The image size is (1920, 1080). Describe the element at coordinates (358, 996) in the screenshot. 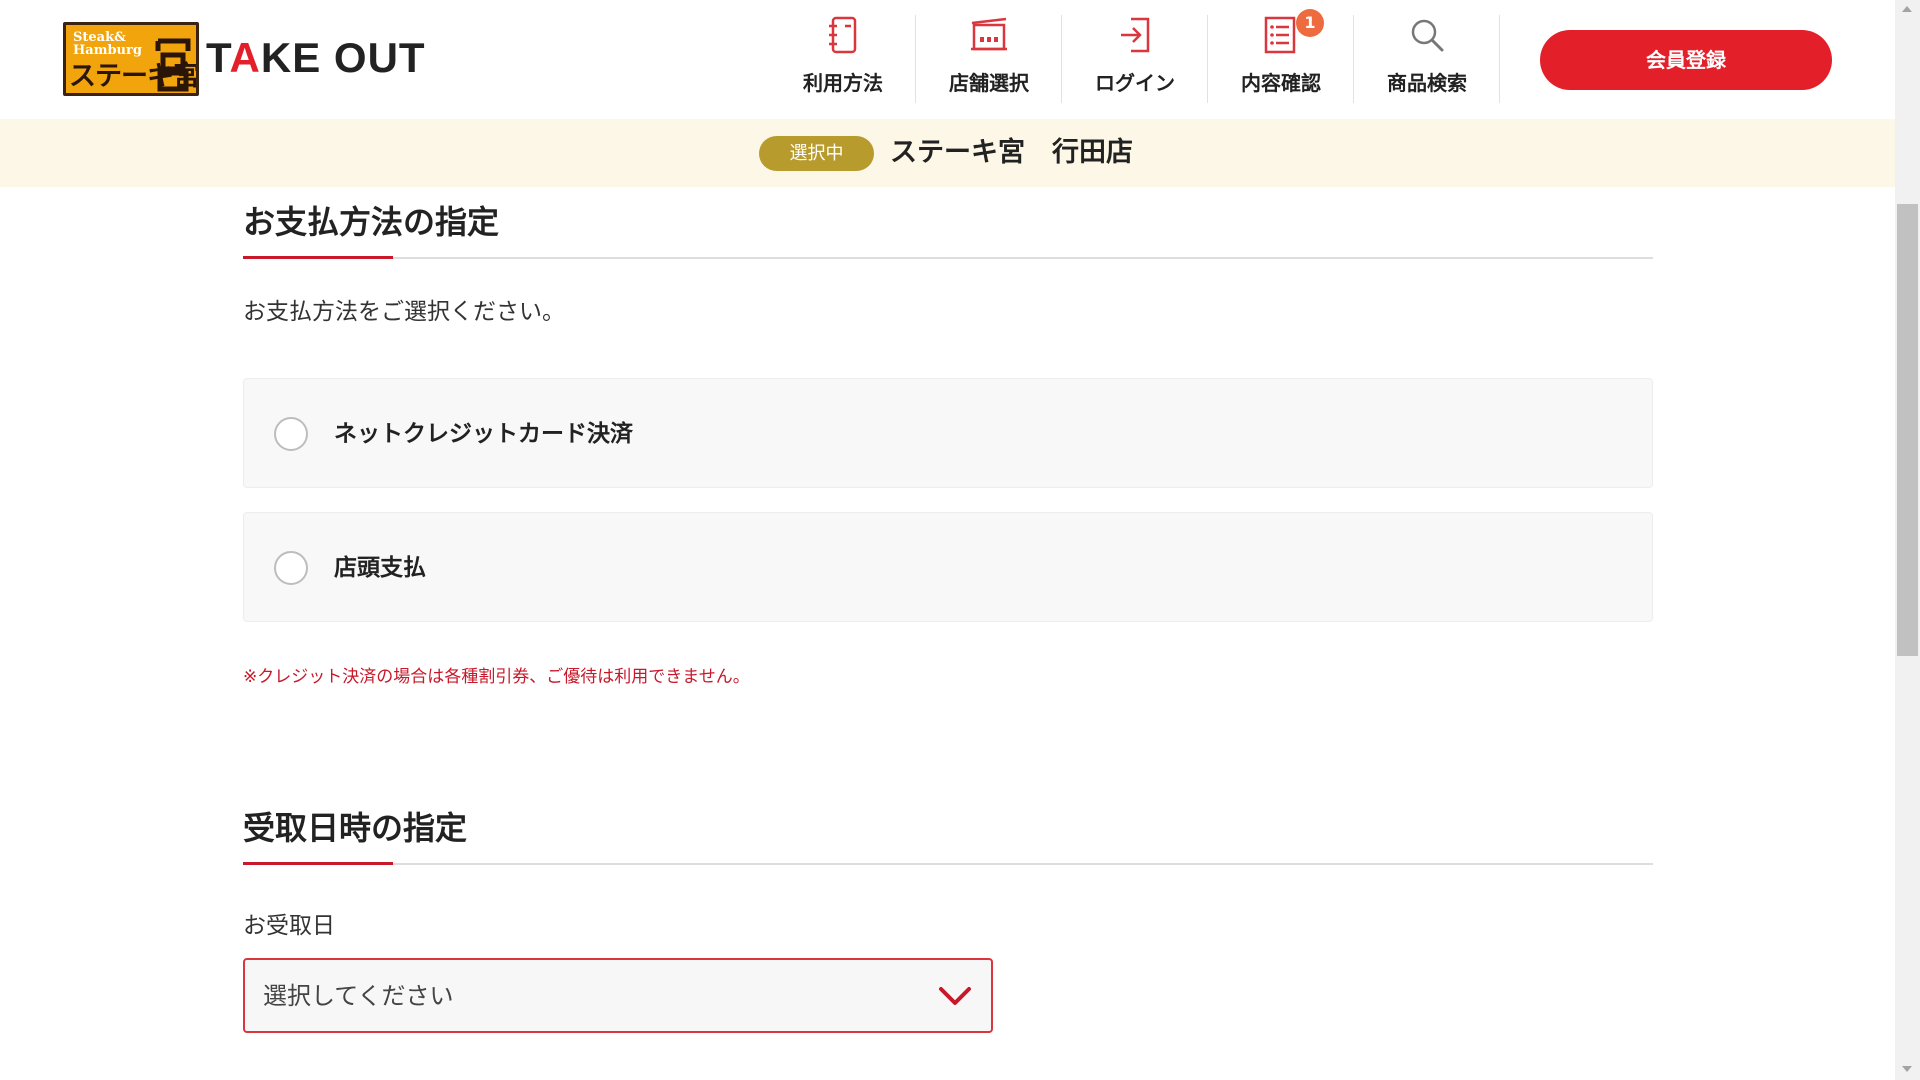

I see `pickup-date-select-value: 選択してください` at that location.